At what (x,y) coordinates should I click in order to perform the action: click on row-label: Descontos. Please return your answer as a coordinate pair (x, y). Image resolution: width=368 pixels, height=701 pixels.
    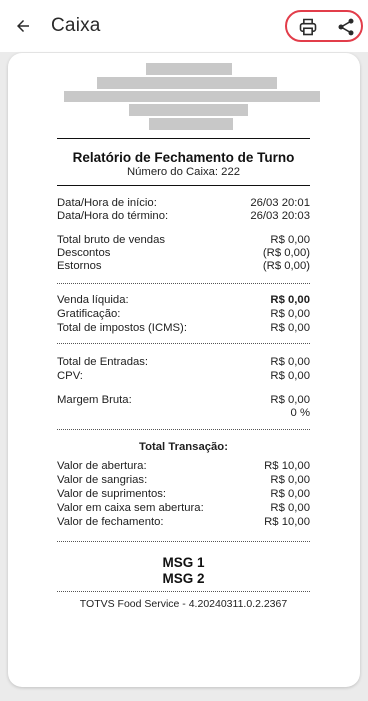
    Looking at the image, I should click on (84, 253).